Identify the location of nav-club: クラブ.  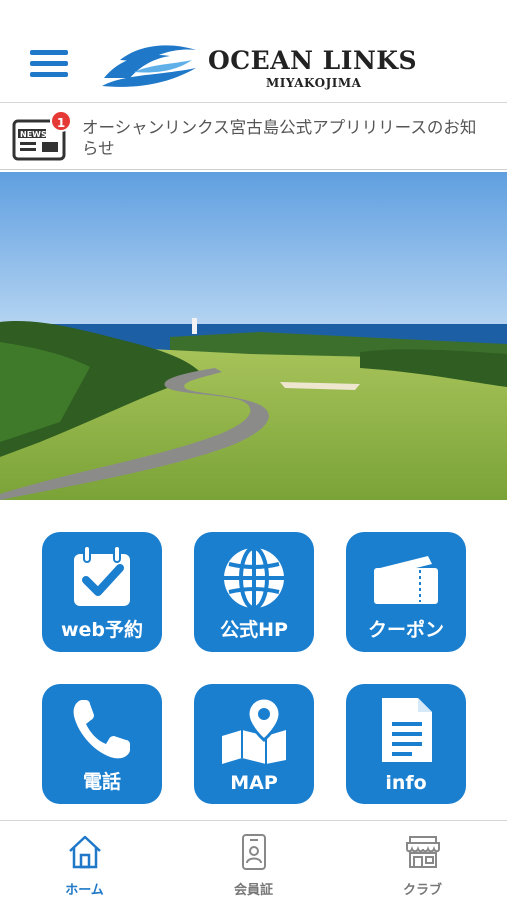
(422, 860).